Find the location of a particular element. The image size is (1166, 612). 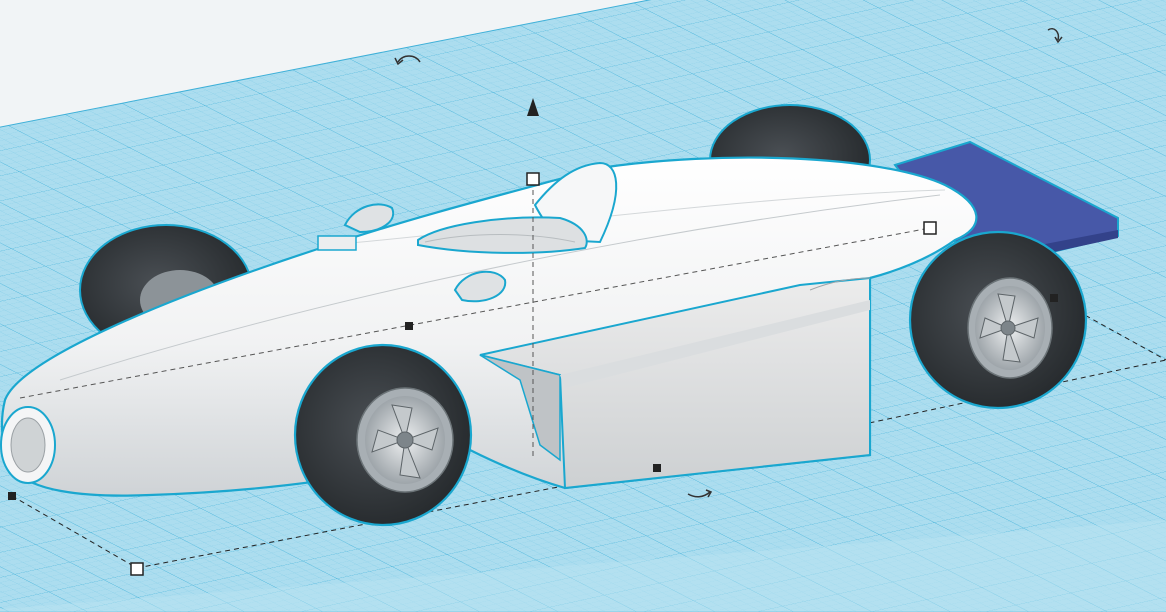

handle-edge-left is located at coordinates (12, 496).